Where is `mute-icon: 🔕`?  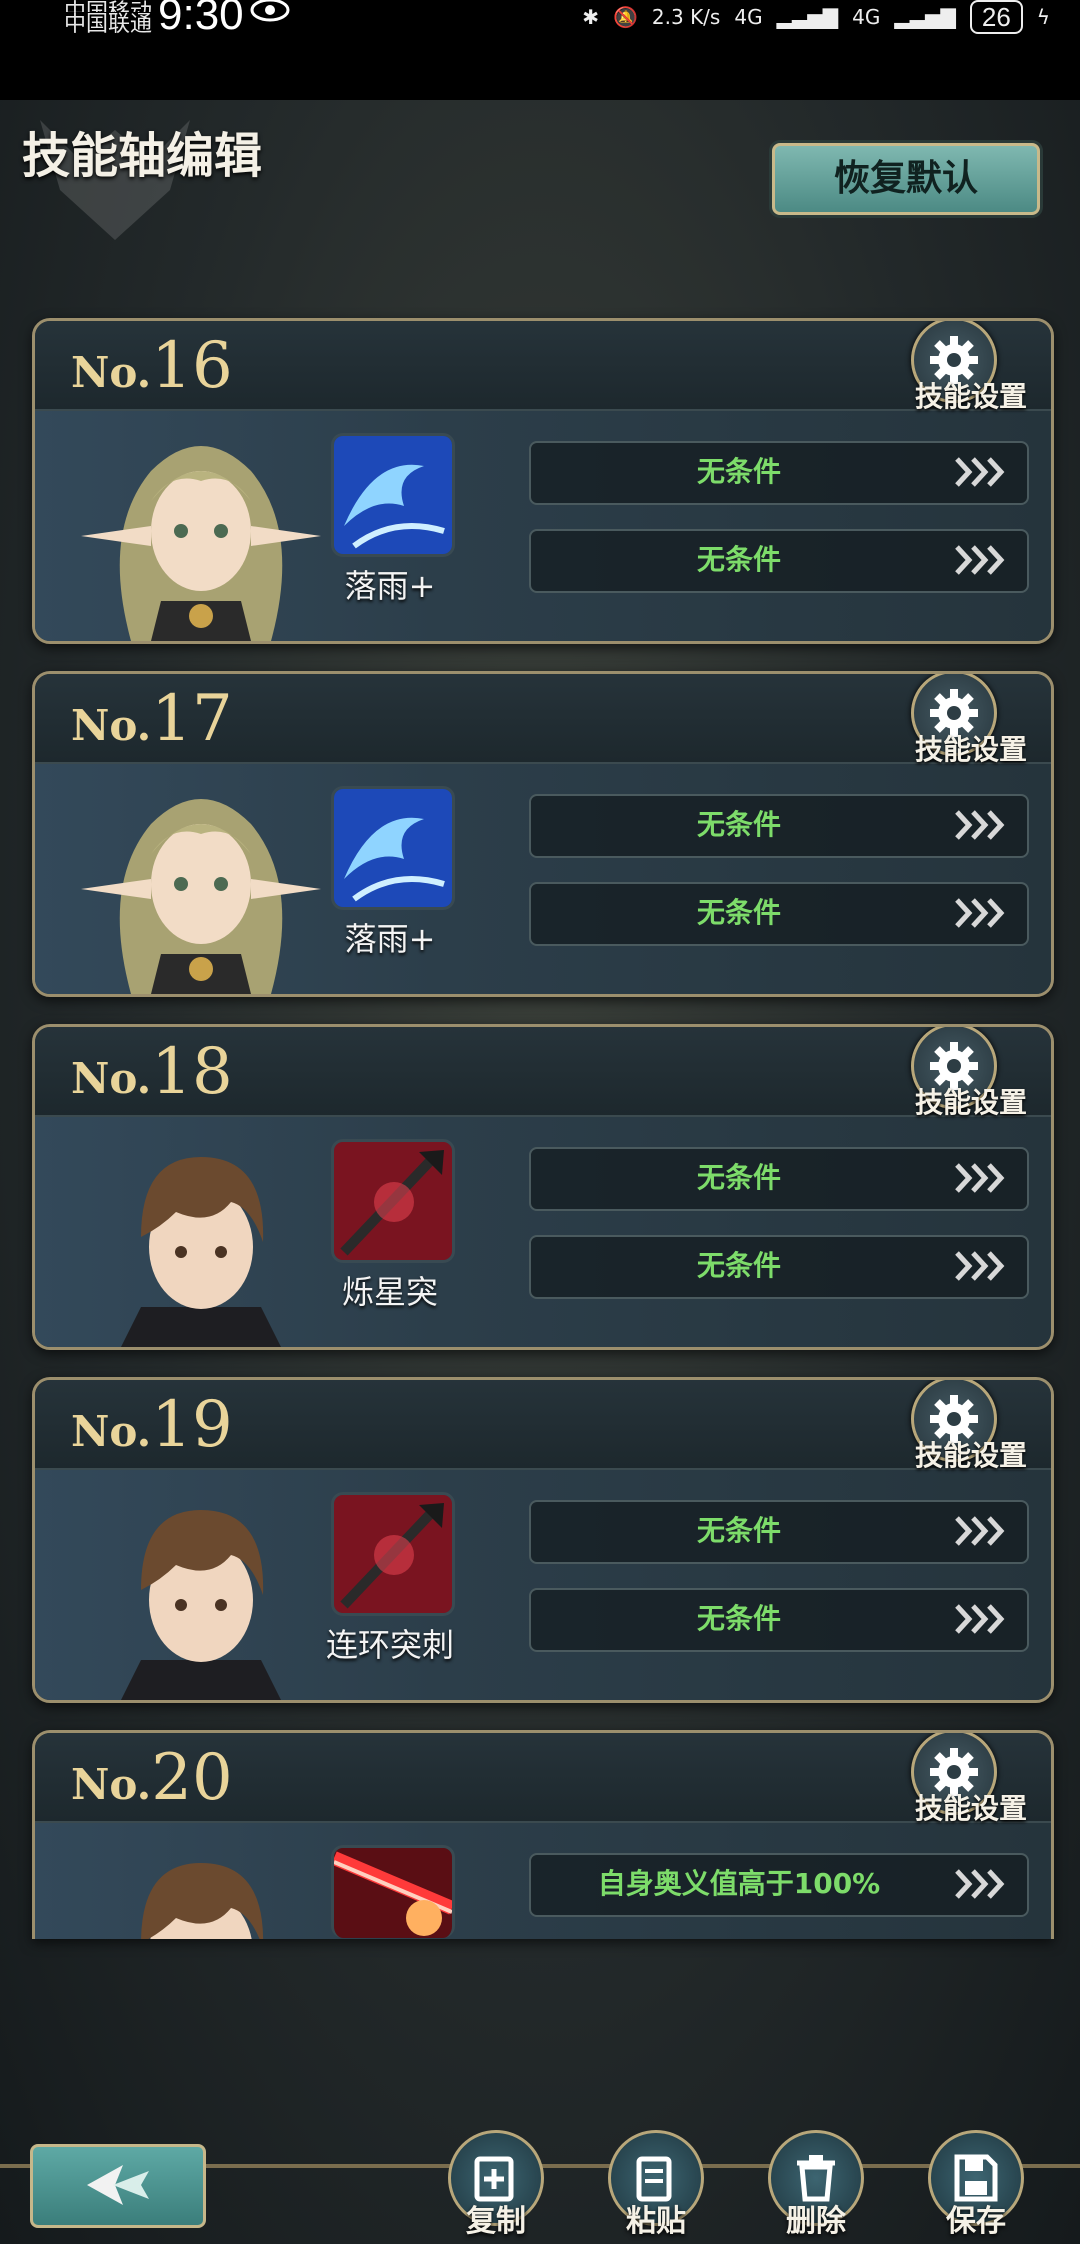 mute-icon: 🔕 is located at coordinates (625, 17).